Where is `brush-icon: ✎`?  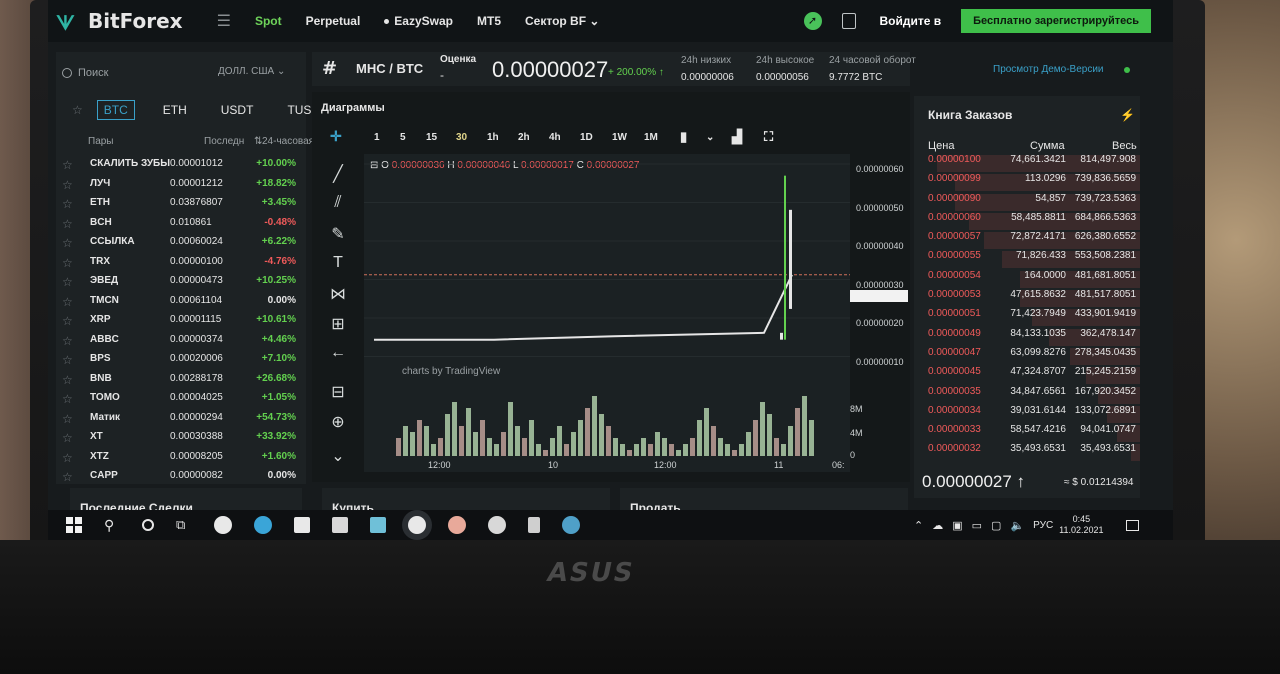 brush-icon: ✎ is located at coordinates (338, 235).